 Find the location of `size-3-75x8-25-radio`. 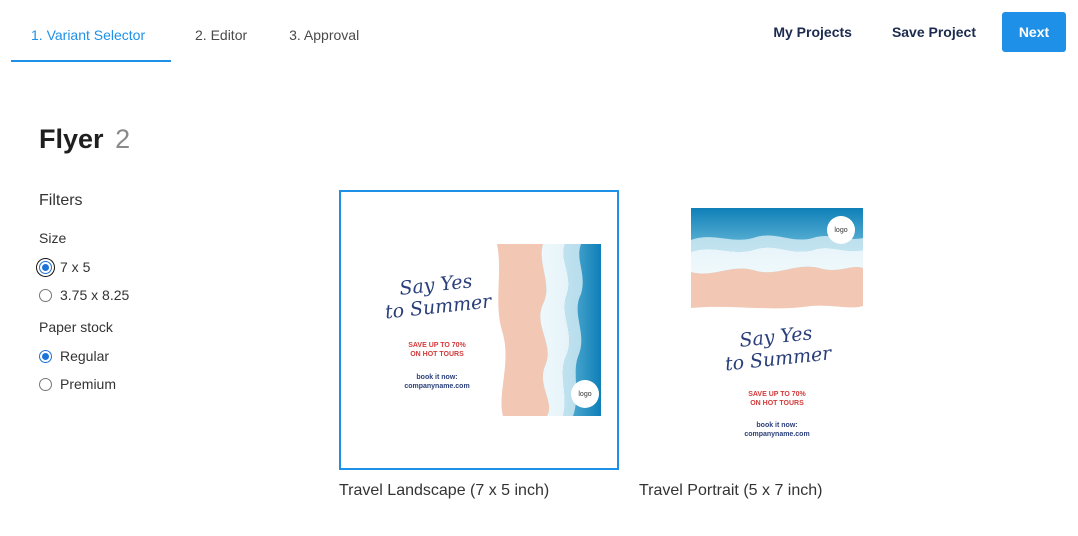

size-3-75x8-25-radio is located at coordinates (45, 295).